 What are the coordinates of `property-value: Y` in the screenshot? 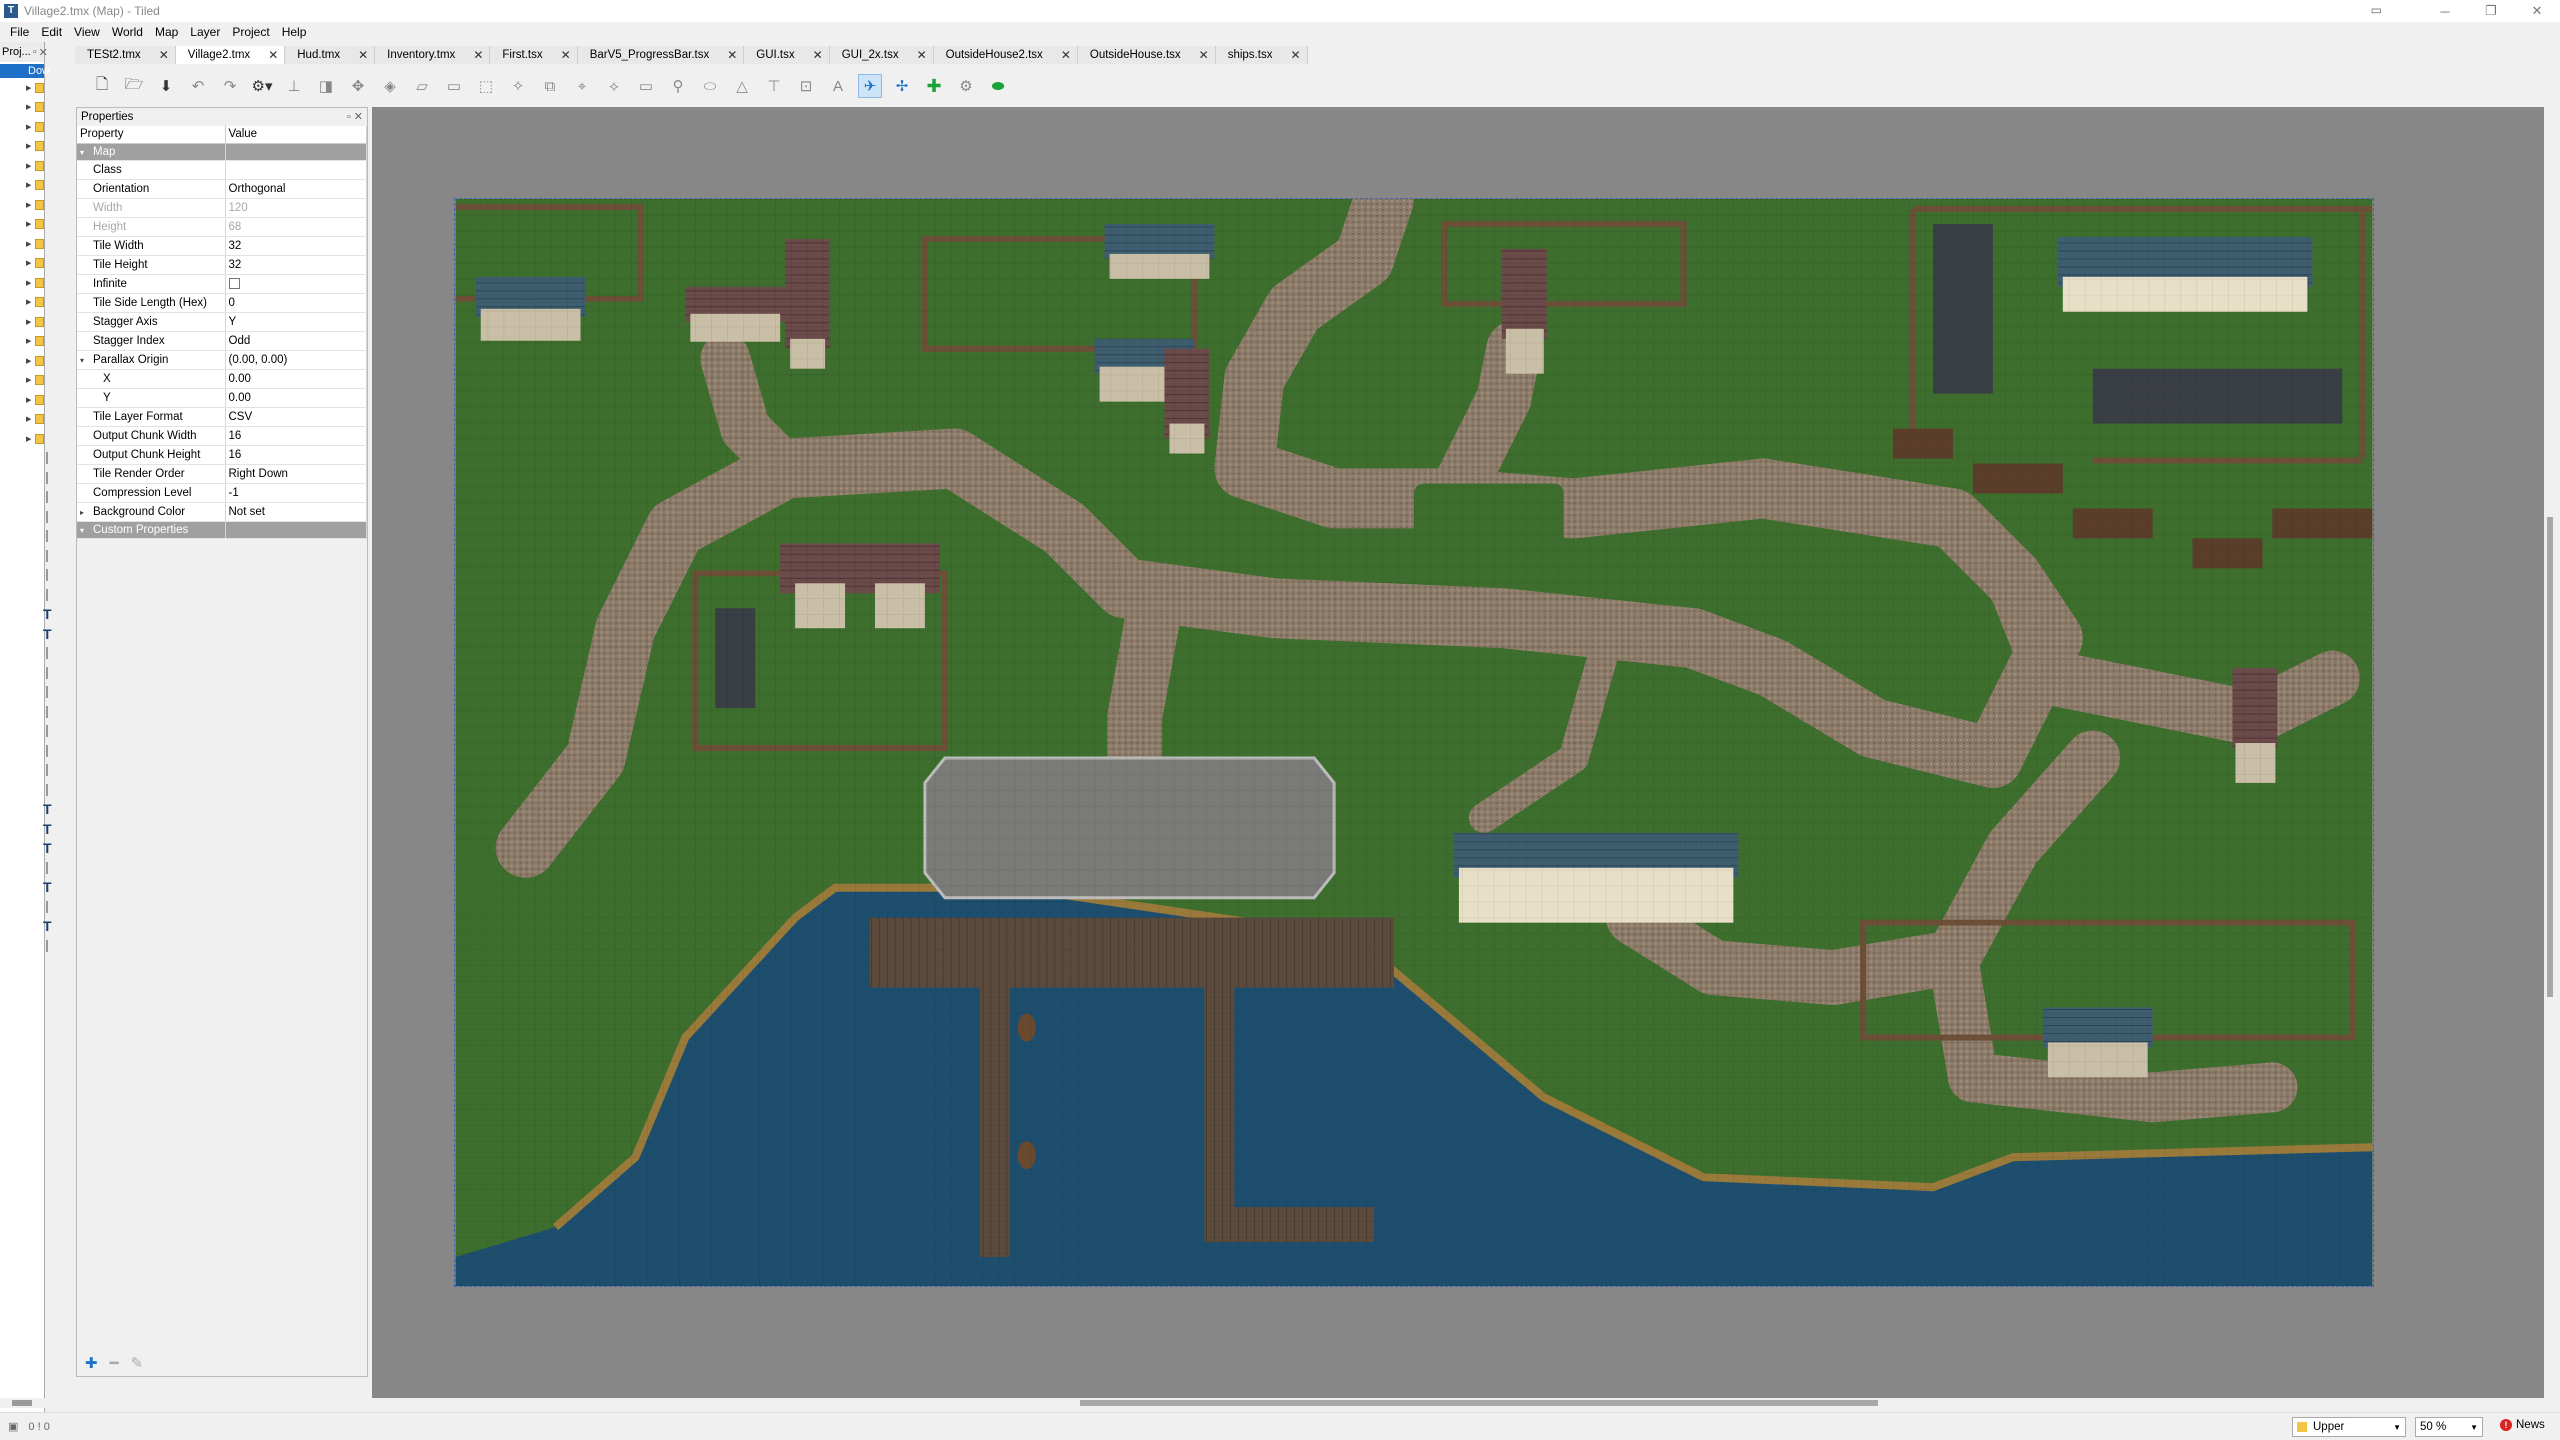 It's located at (296, 322).